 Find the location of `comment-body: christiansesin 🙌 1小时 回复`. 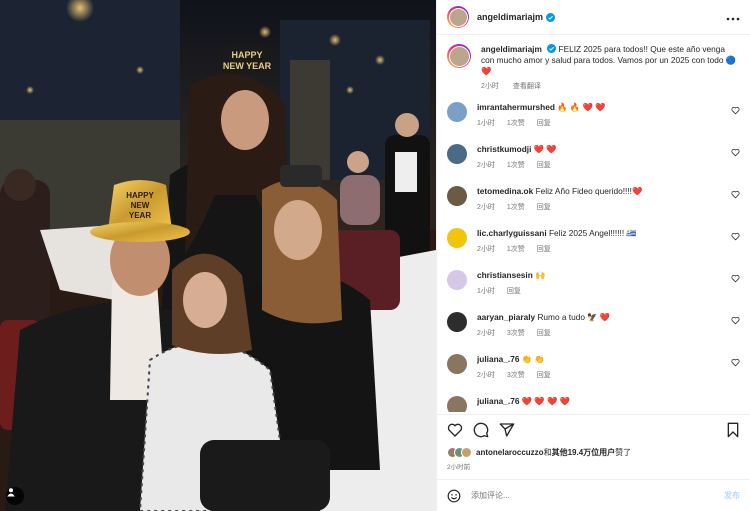

comment-body: christiansesin 🙌 1小时 回复 is located at coordinates (608, 283).